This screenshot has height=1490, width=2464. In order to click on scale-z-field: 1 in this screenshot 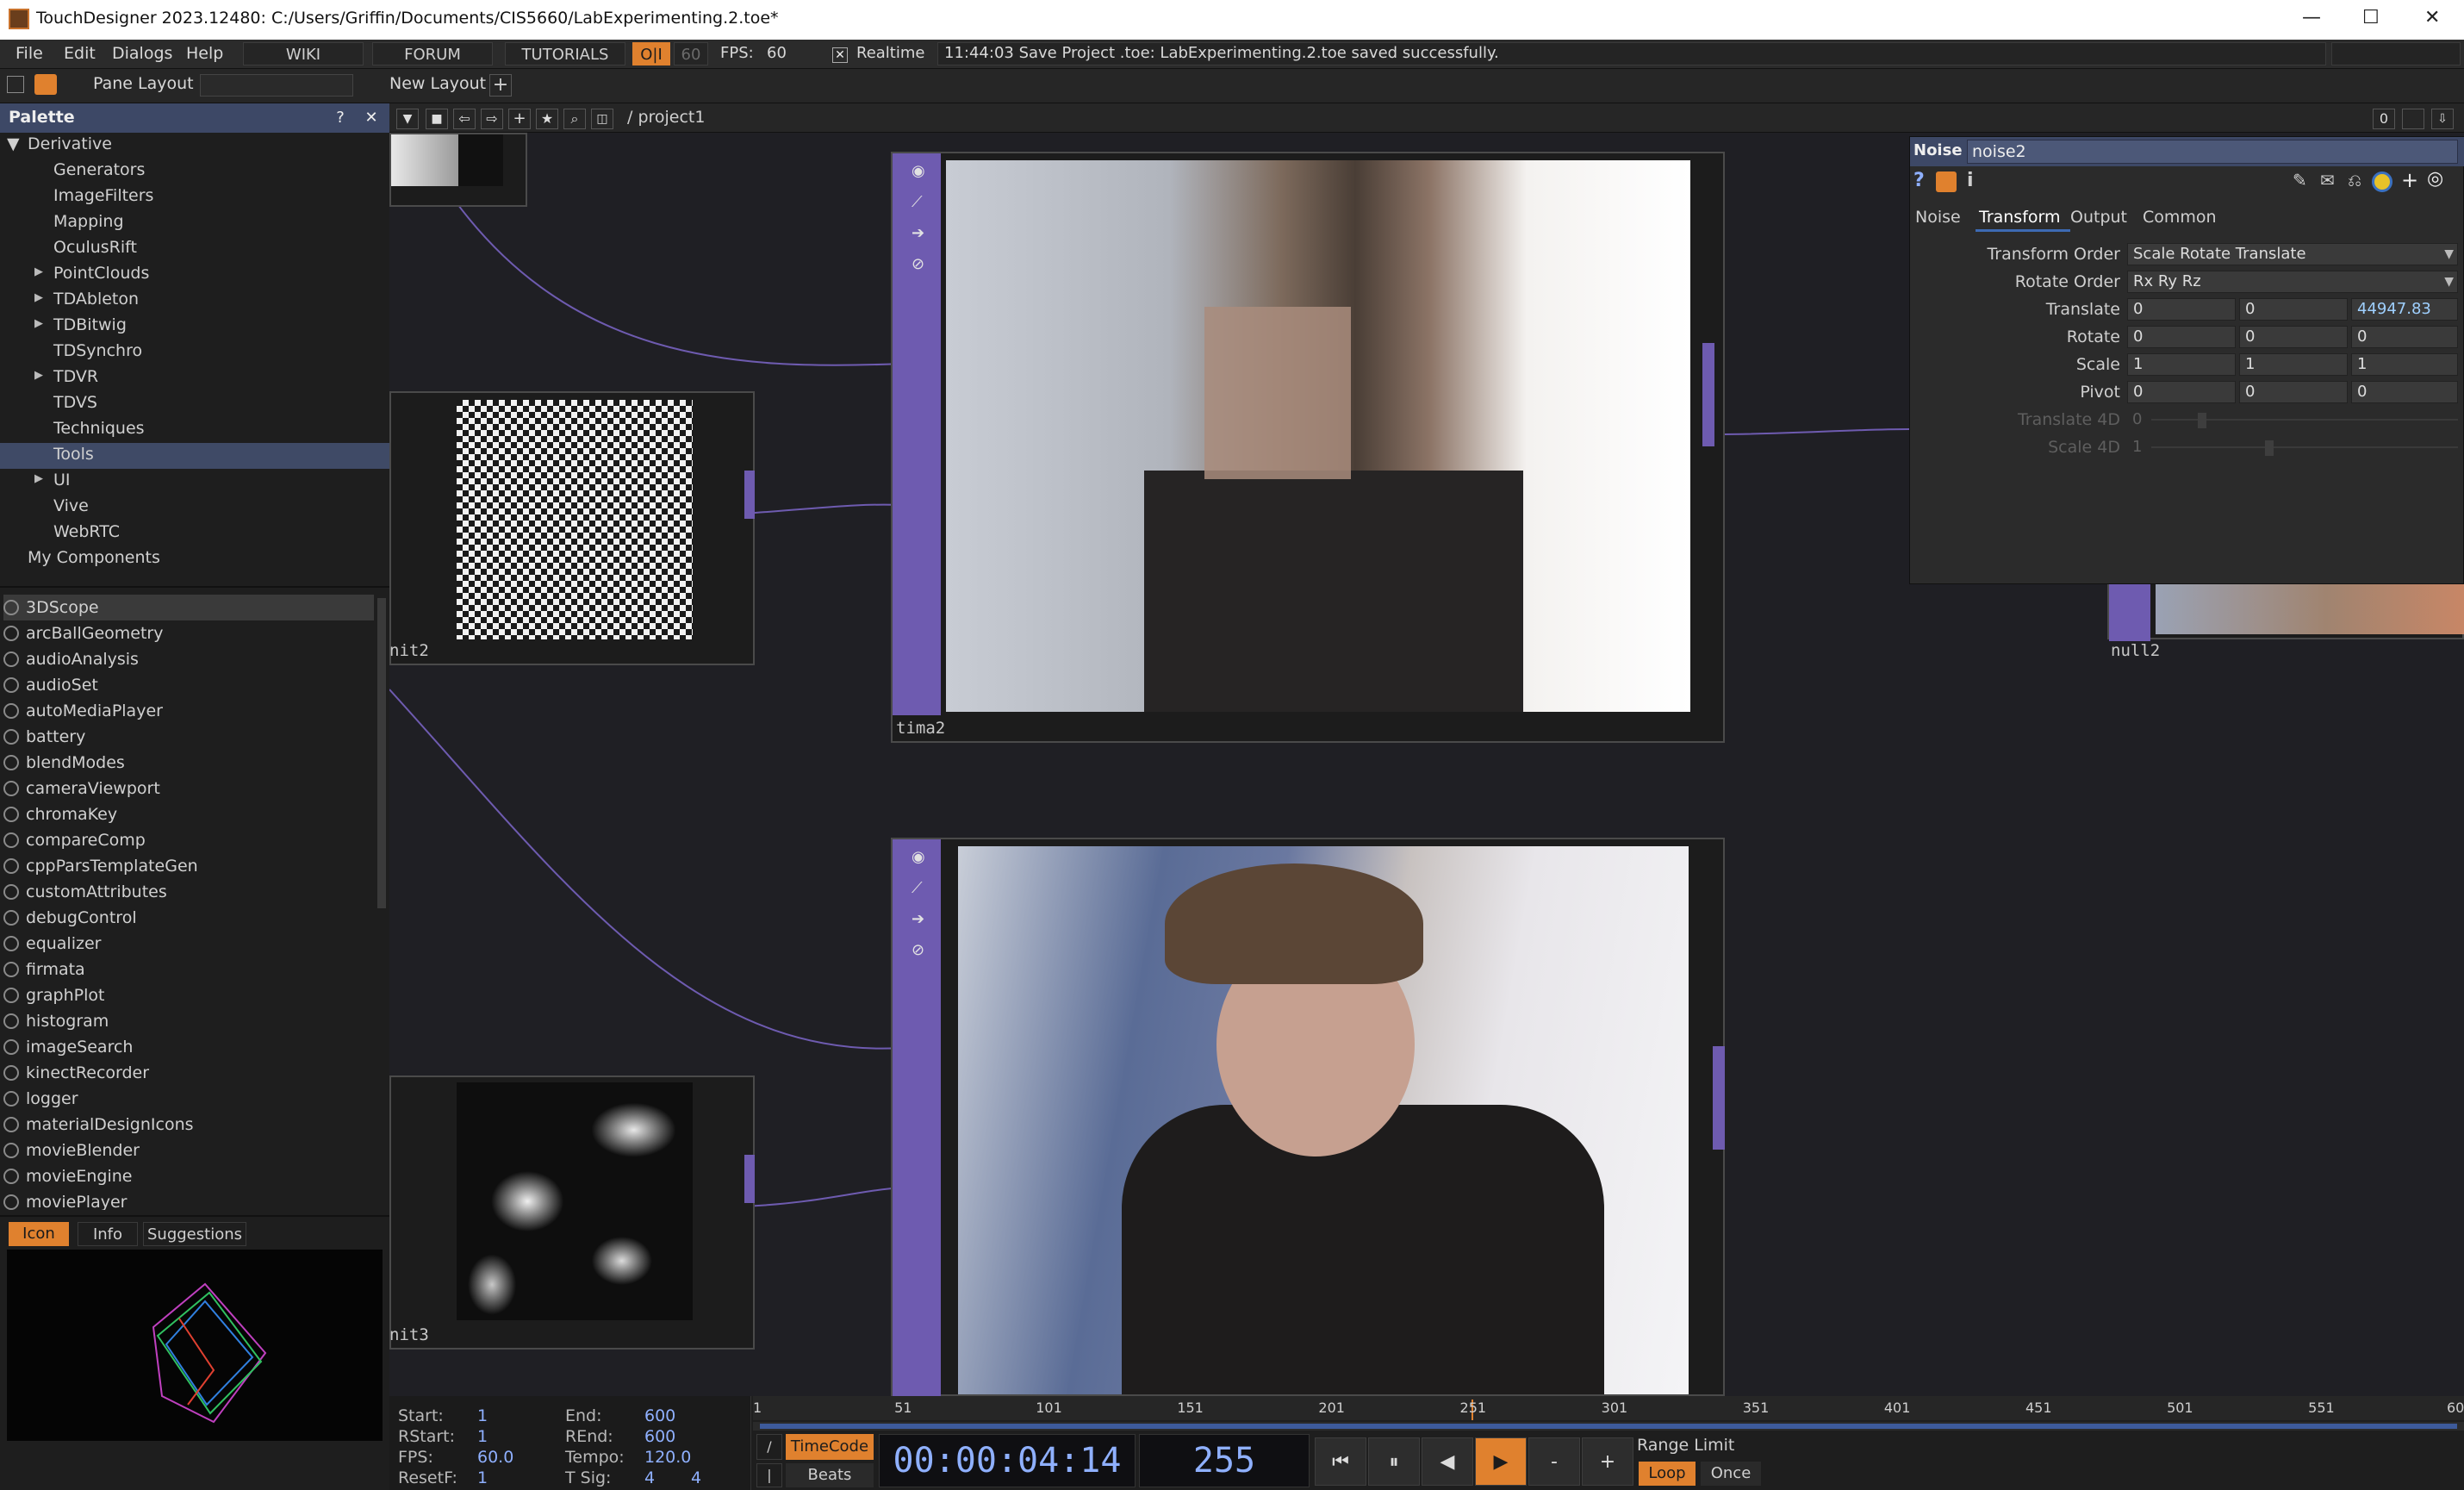, I will do `click(2405, 364)`.